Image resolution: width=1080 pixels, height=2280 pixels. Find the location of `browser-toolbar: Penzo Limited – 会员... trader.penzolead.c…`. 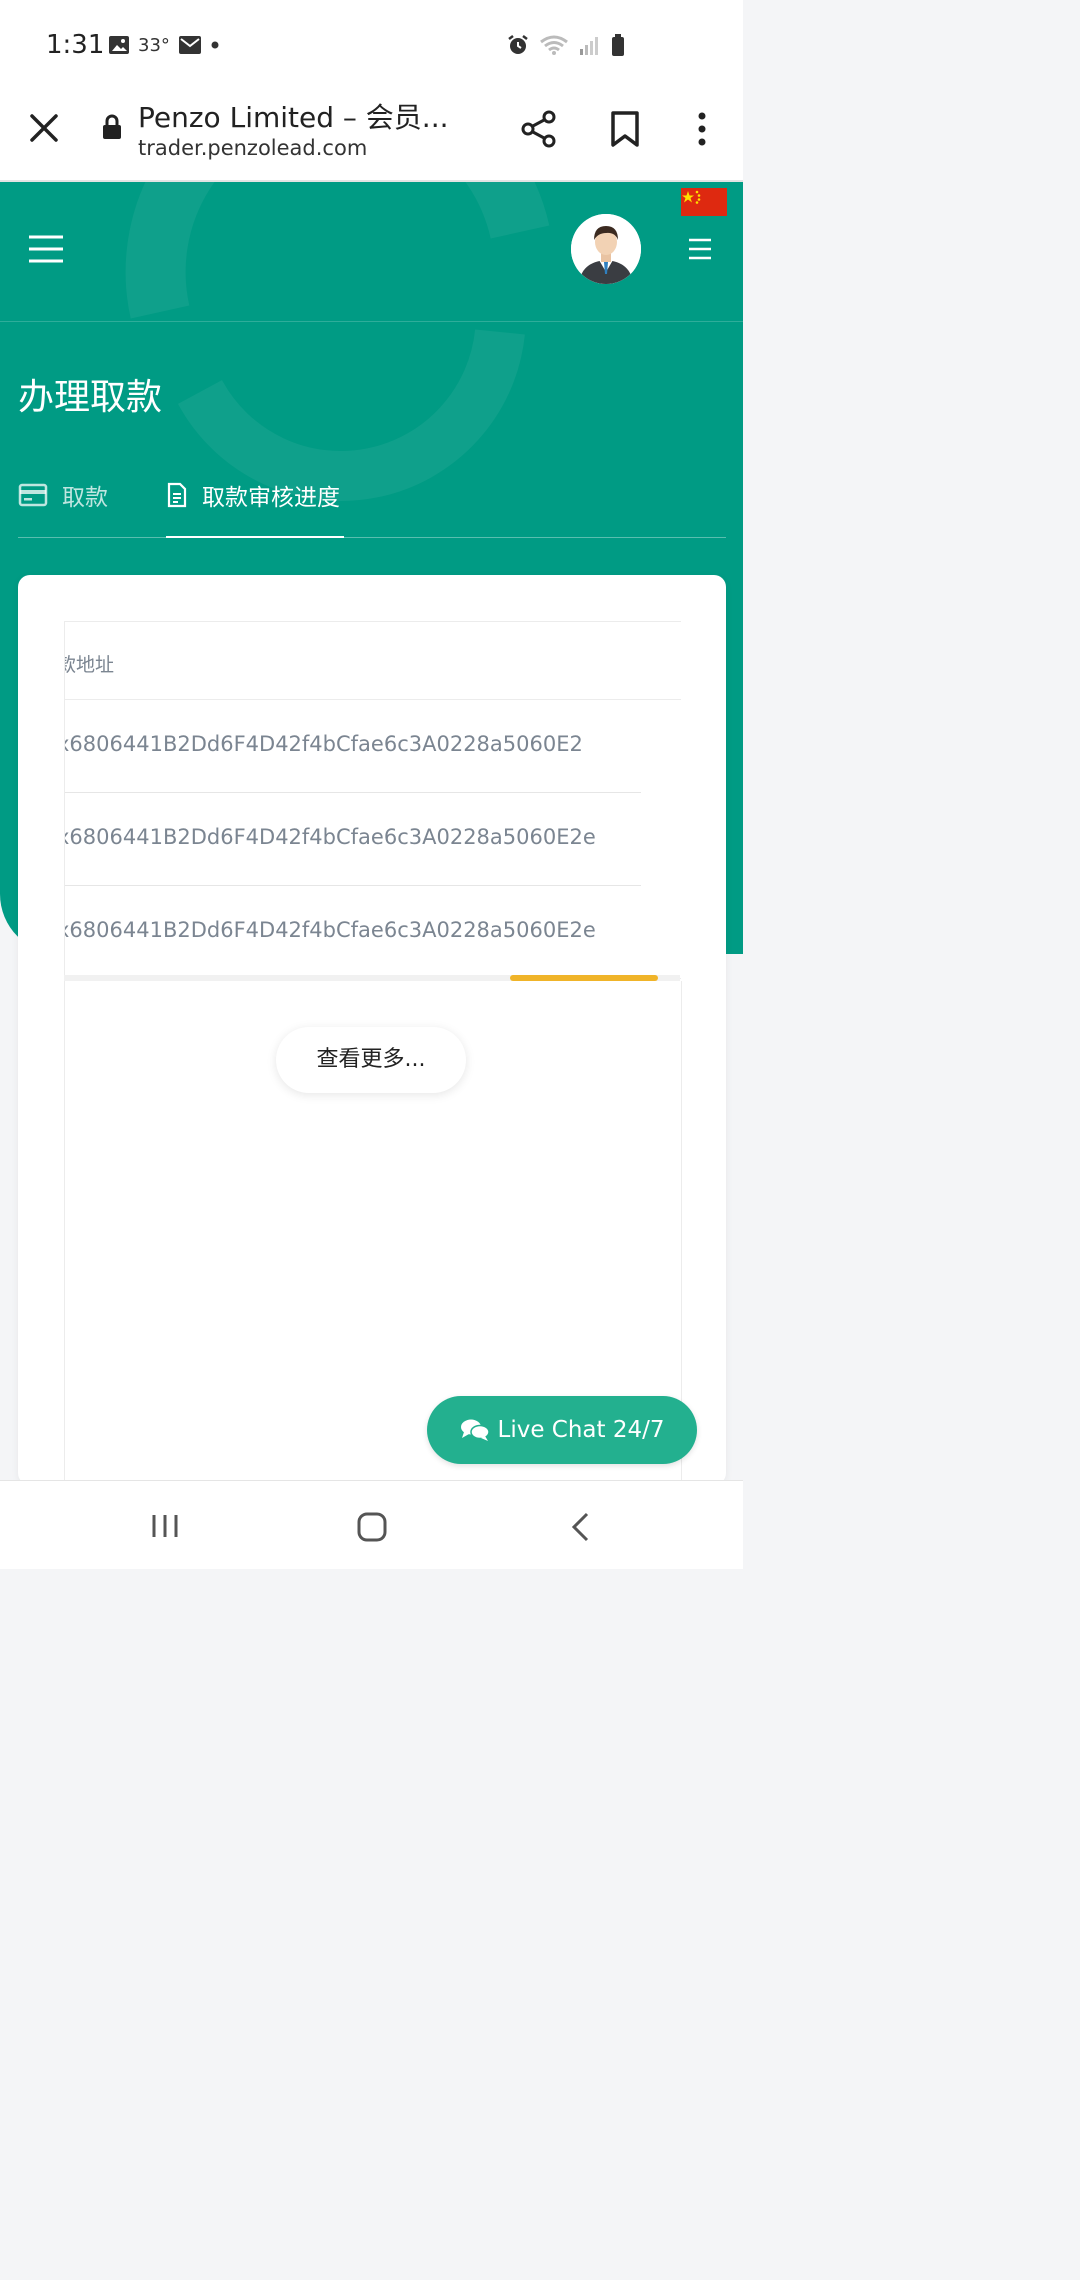

browser-toolbar: Penzo Limited – 会员... trader.penzolead.c… is located at coordinates (371, 136).